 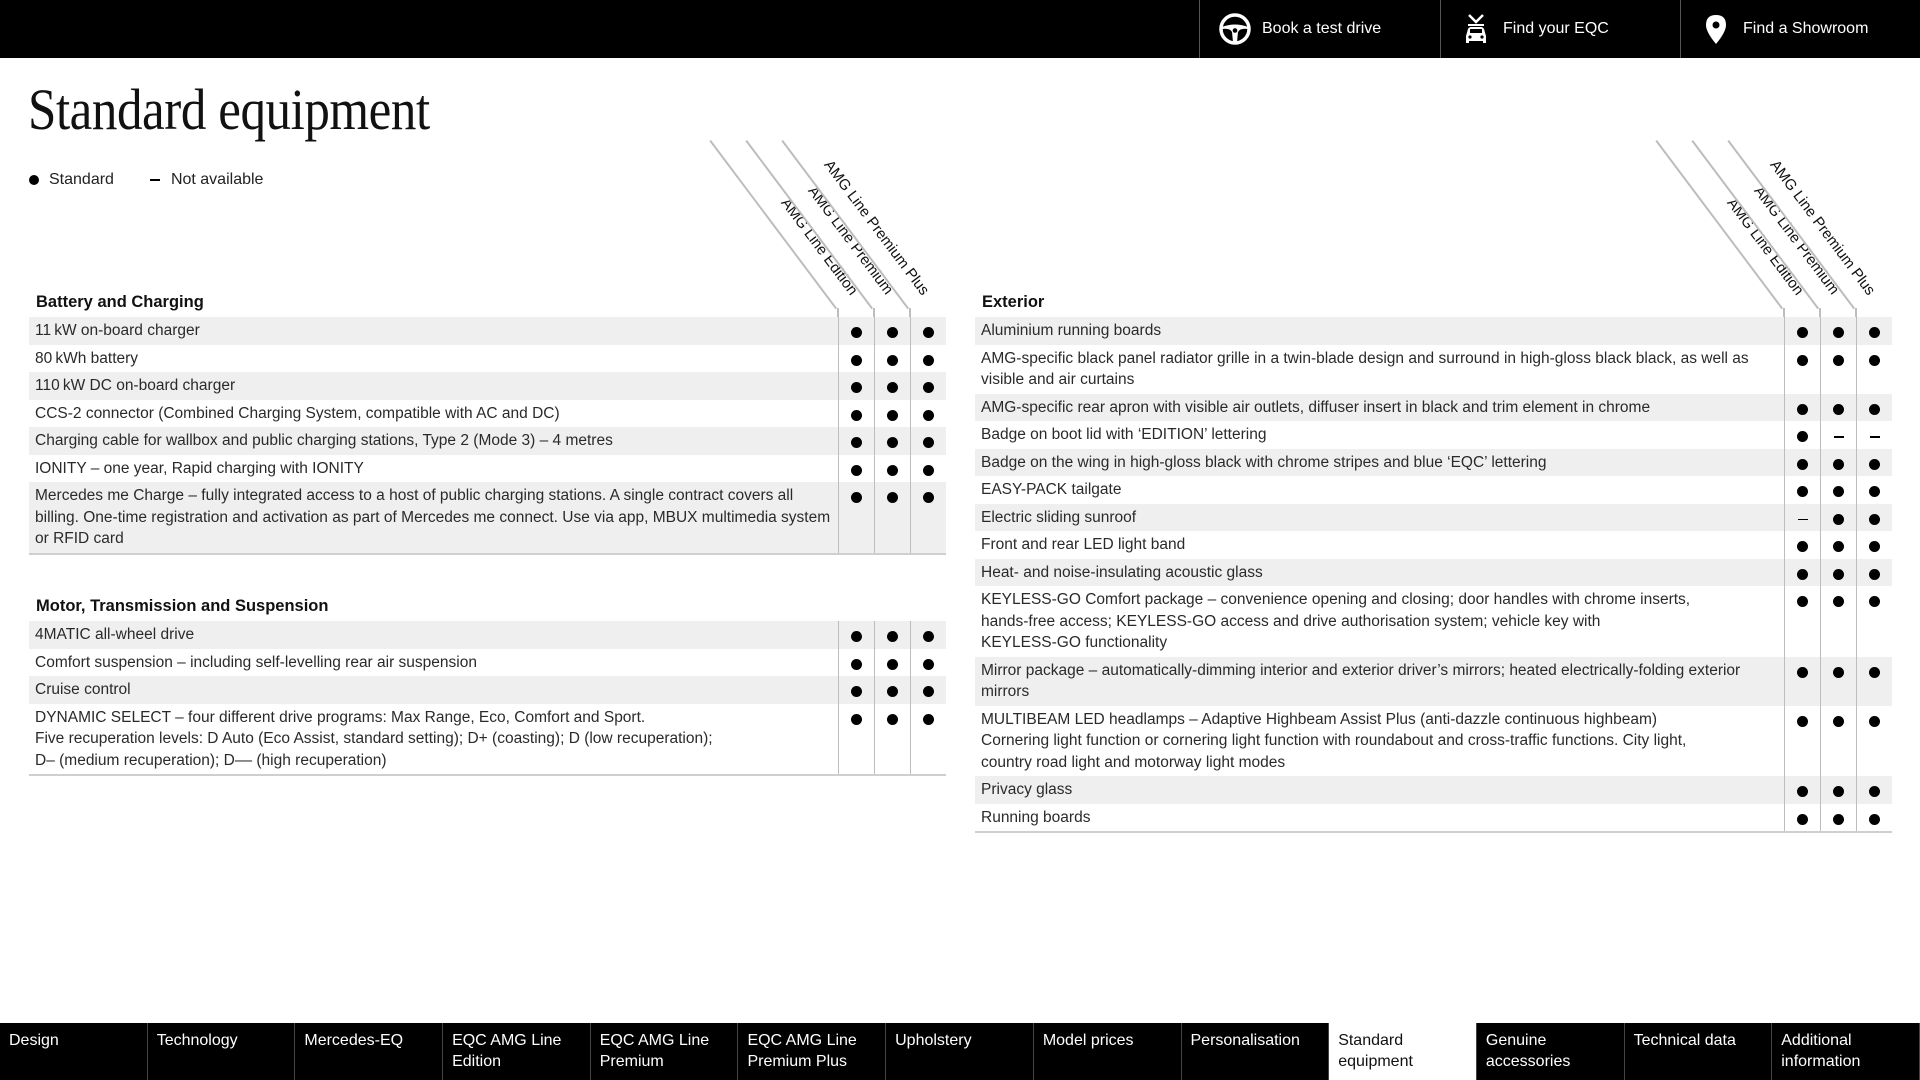 I want to click on nav-tab-additional-information: Additional information, so click(x=1846, y=1051).